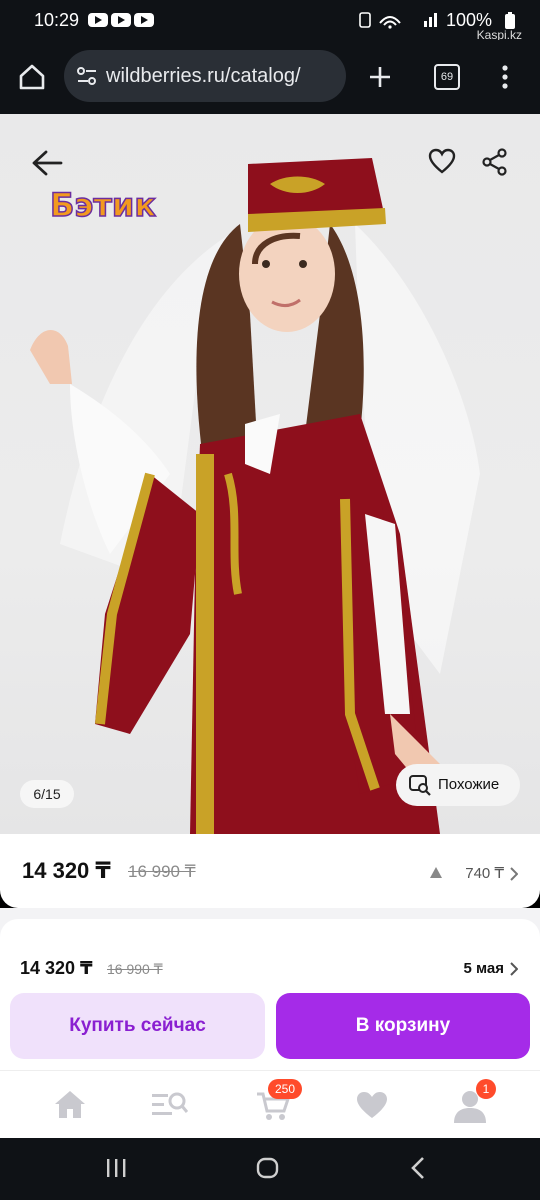 The image size is (540, 1200). What do you see at coordinates (398, 20) in the screenshot?
I see `status-icons` at bounding box center [398, 20].